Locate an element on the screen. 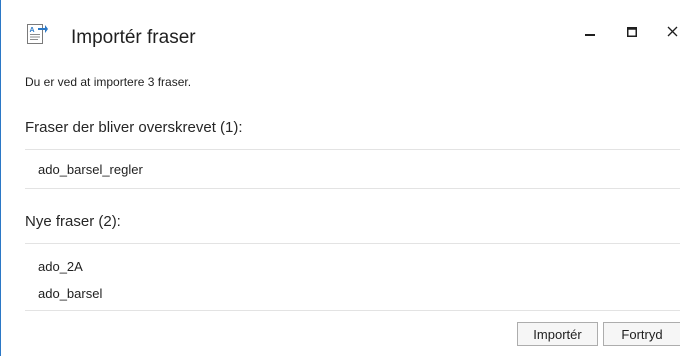 The image size is (680, 356). new-list-item: ado_2A is located at coordinates (60, 266).